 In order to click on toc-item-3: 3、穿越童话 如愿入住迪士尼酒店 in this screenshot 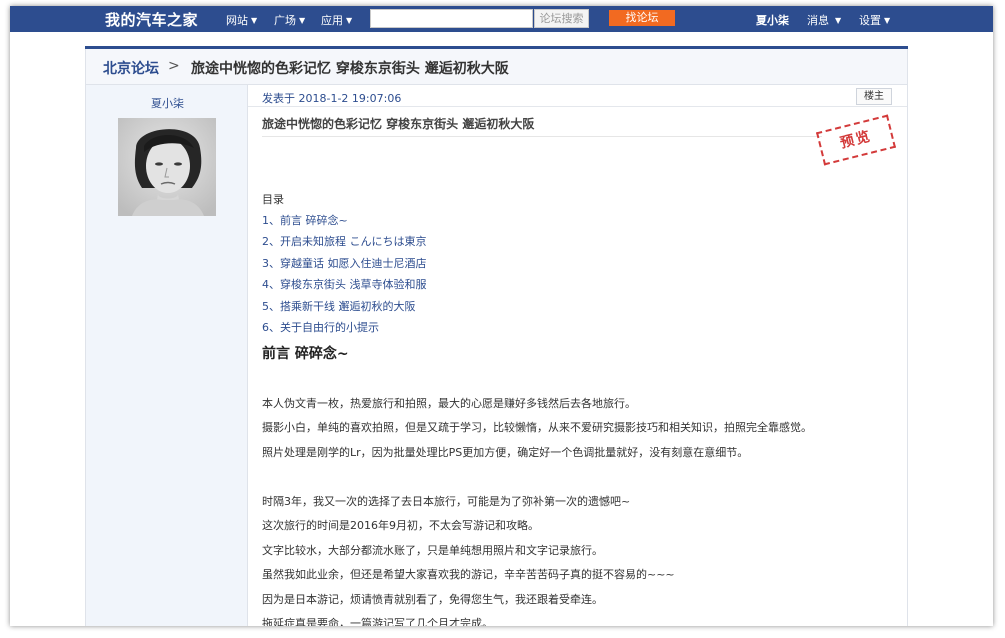, I will do `click(344, 263)`.